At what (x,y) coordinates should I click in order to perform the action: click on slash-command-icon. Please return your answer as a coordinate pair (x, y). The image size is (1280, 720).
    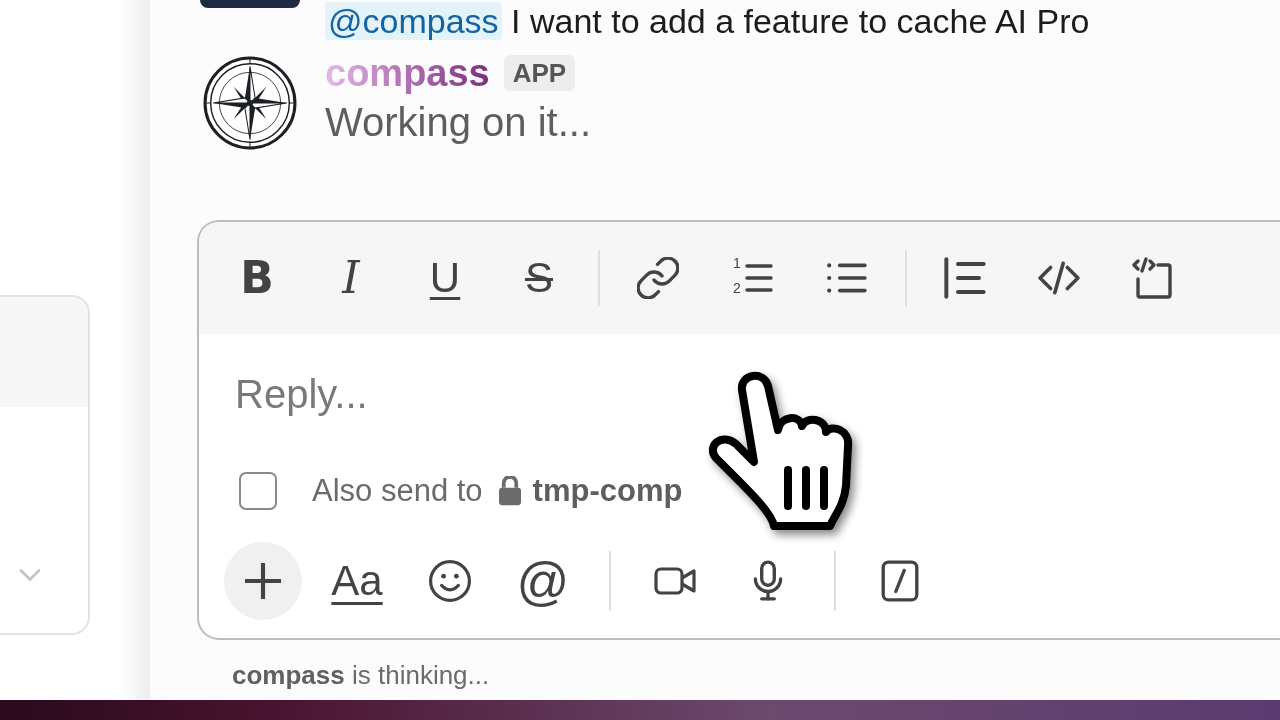
    Looking at the image, I should click on (900, 581).